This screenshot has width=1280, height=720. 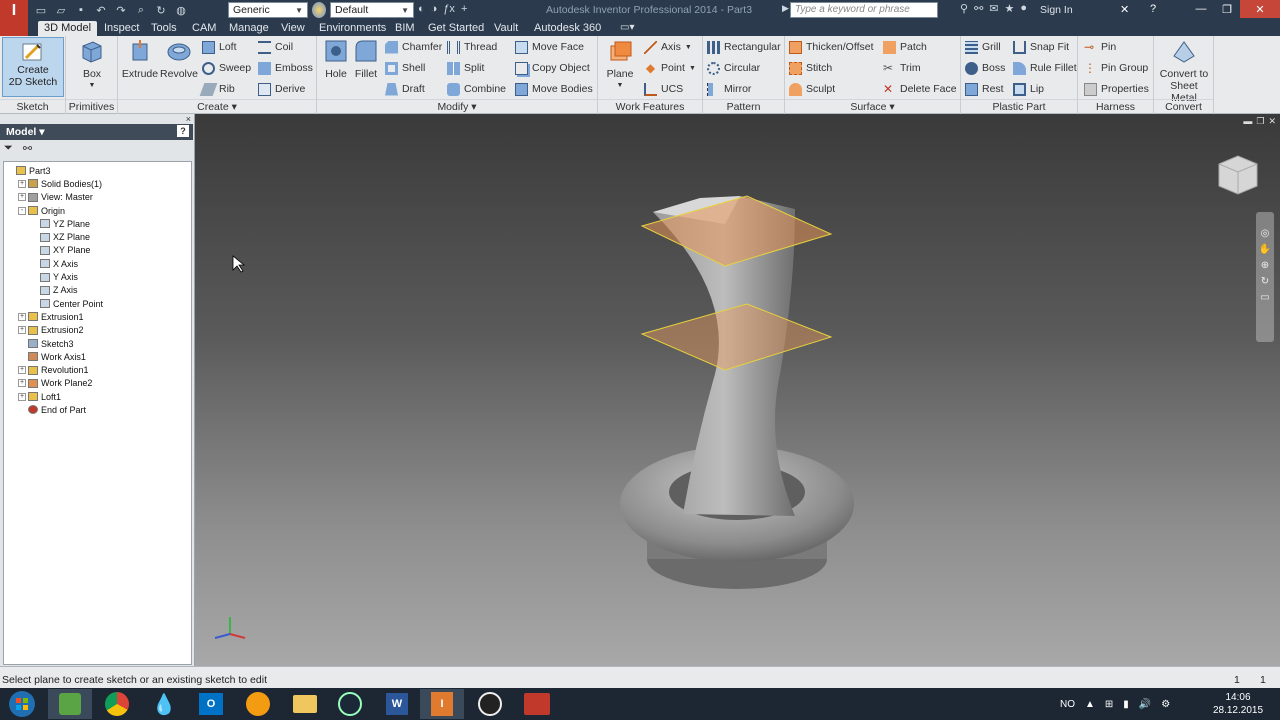 I want to click on harness-properties-button: Properties, so click(x=1116, y=89).